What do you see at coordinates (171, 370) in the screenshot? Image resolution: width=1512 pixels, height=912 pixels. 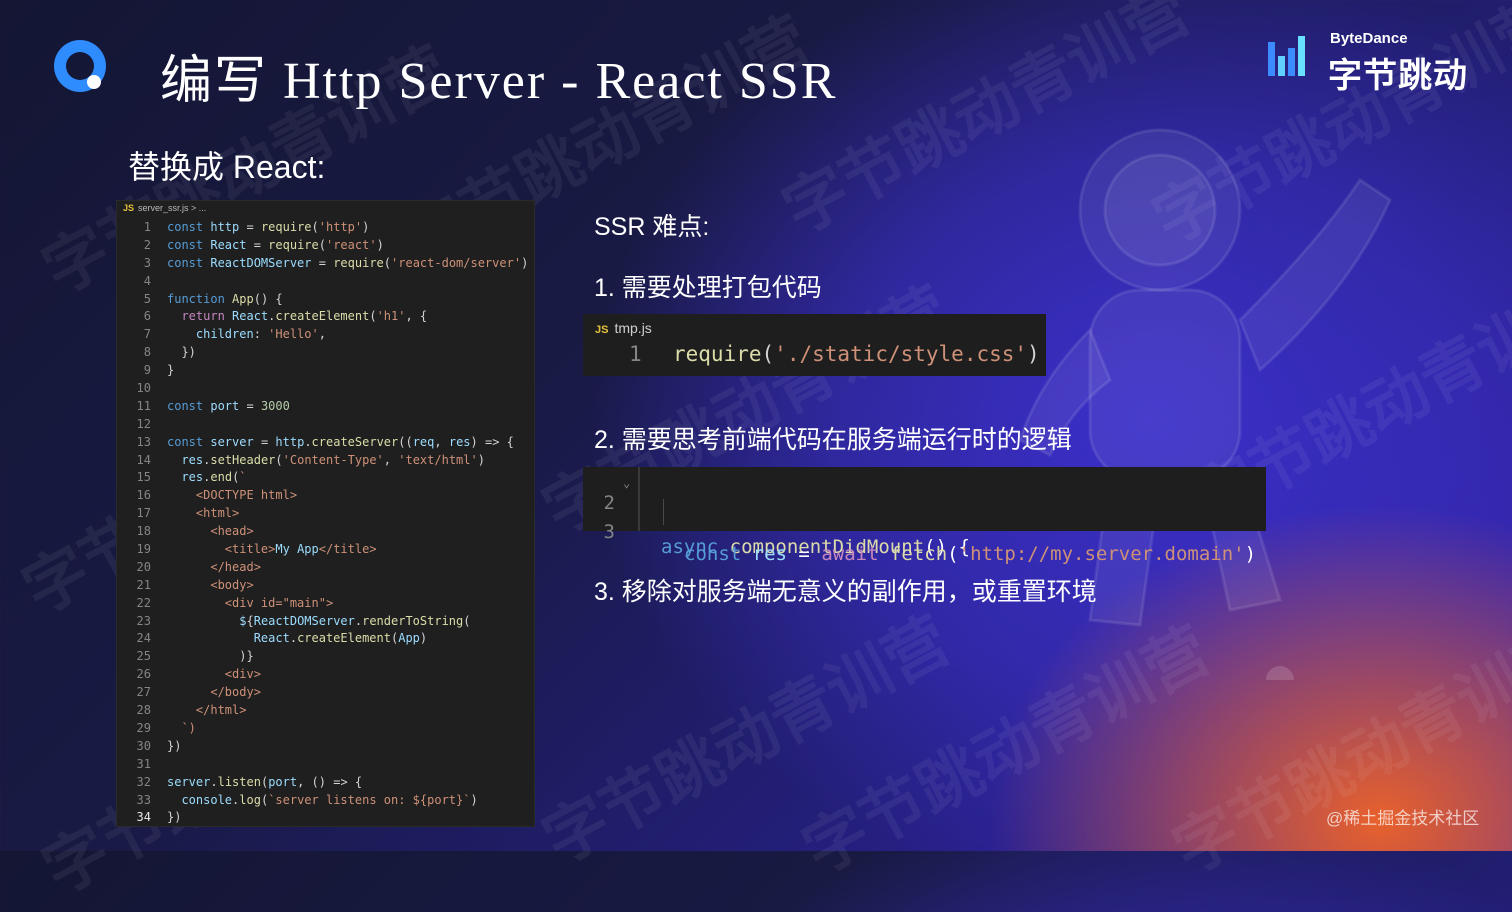 I see `code-text: }` at bounding box center [171, 370].